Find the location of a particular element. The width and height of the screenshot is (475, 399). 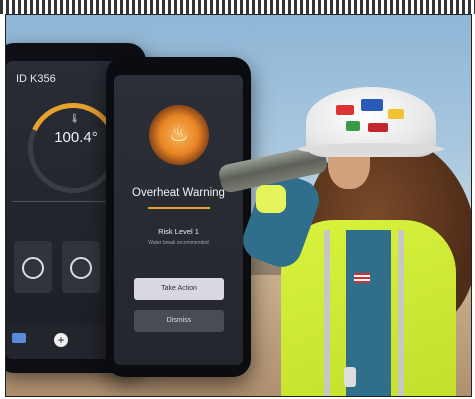

flame-glyph: ♨ is located at coordinates (179, 133).